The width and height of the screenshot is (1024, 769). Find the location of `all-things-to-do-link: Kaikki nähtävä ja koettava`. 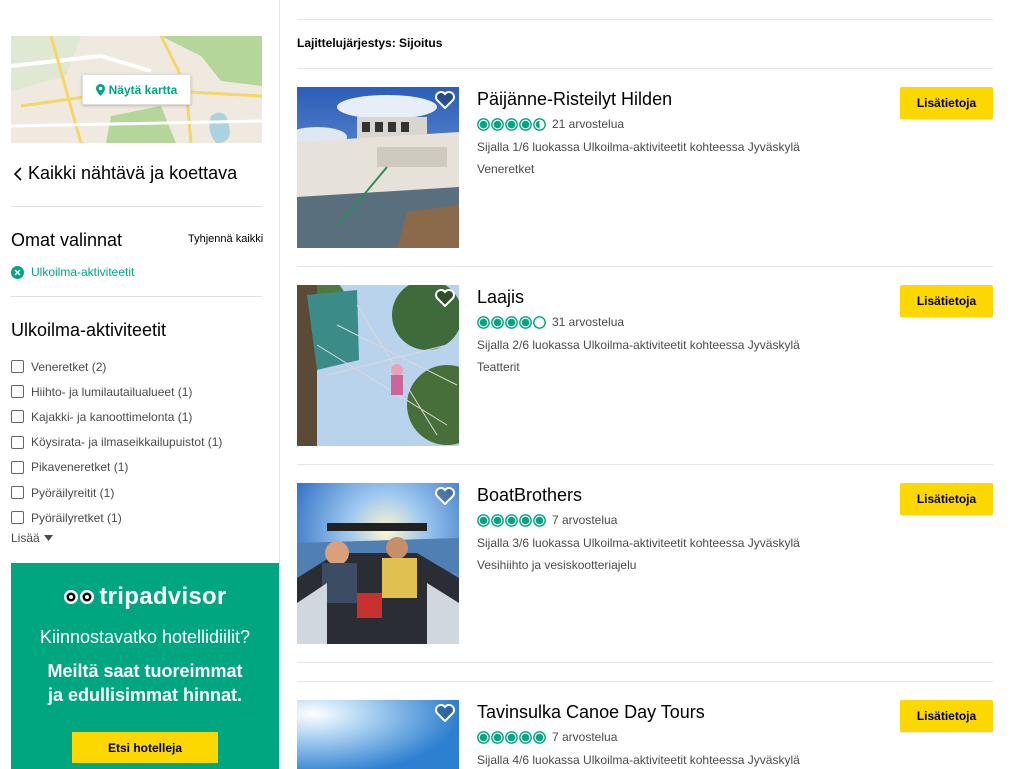

all-things-to-do-link: Kaikki nähtävä ja koettava is located at coordinates (125, 173).